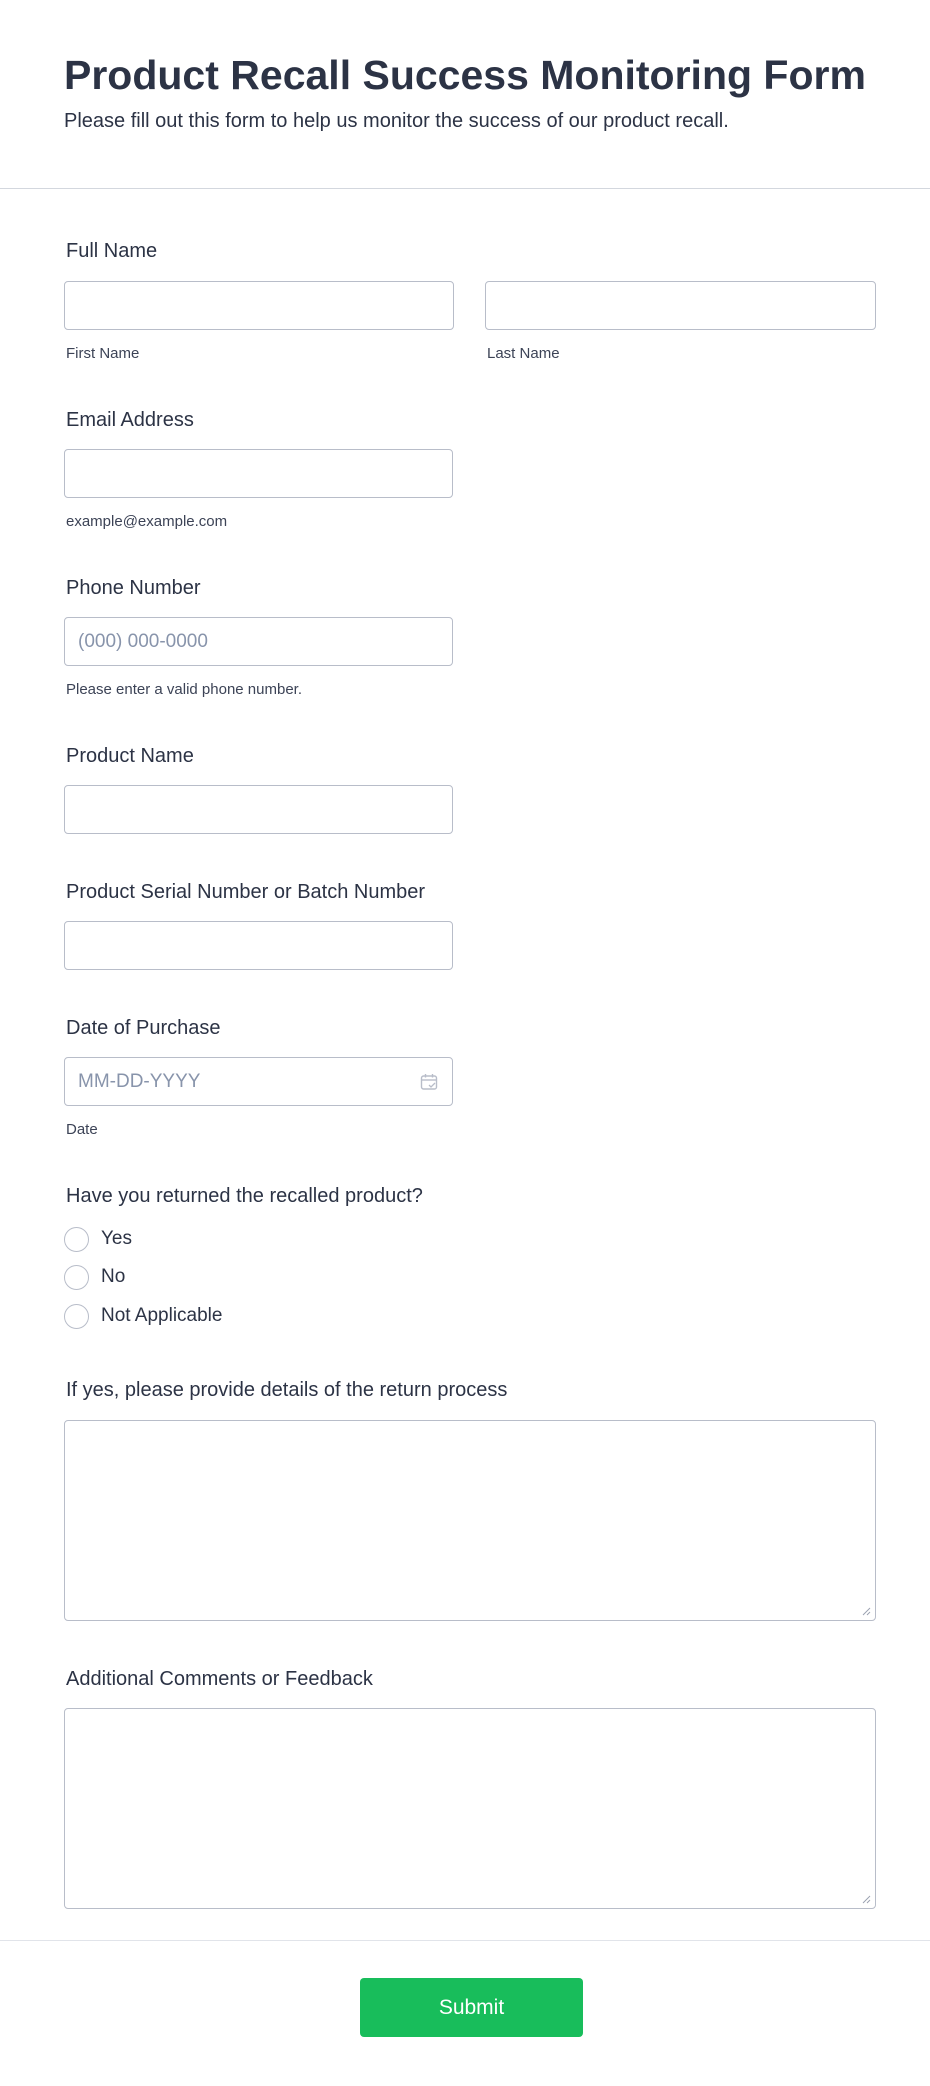 This screenshot has height=2086, width=930. Describe the element at coordinates (130, 756) in the screenshot. I see `product-name-label: Product Name` at that location.